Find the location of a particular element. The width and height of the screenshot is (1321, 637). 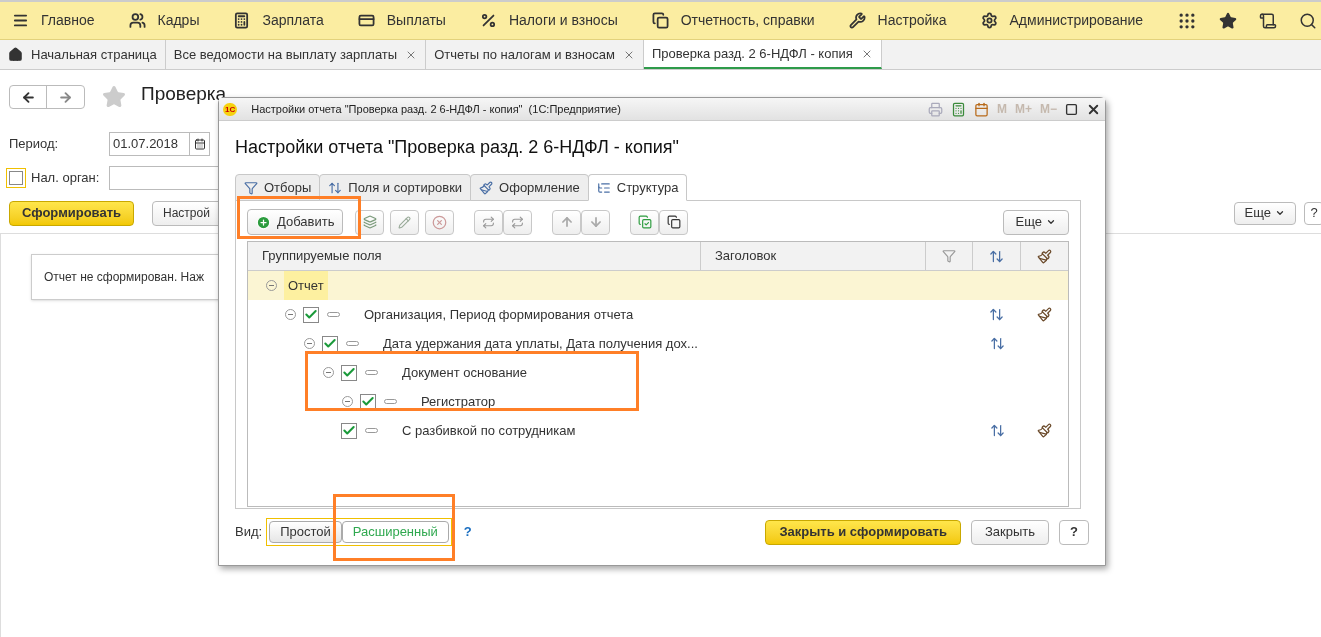

menu-item: Главное is located at coordinates (53, 20).